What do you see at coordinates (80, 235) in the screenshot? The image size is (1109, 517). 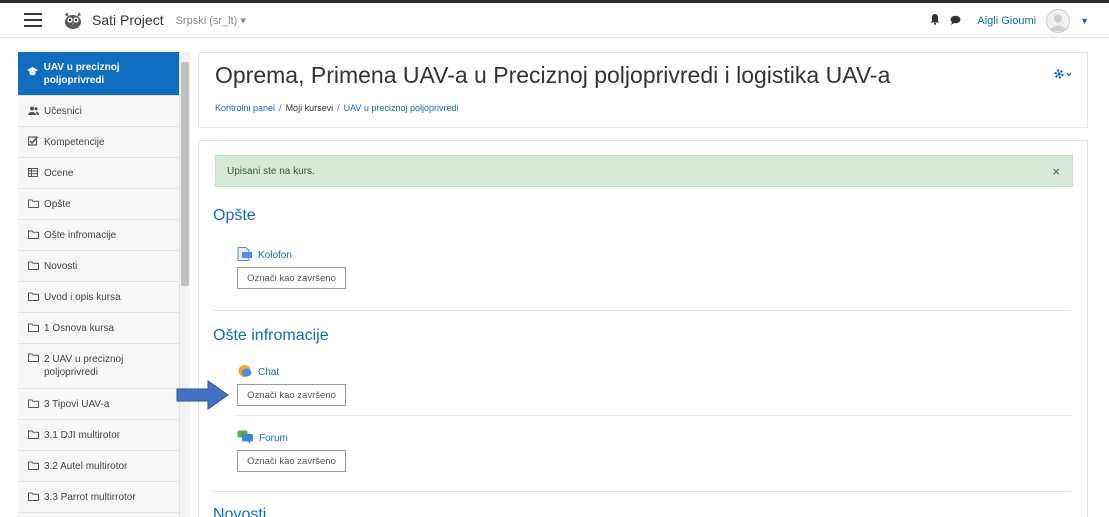 I see `sidebar-item-label: Ošte infromacije` at bounding box center [80, 235].